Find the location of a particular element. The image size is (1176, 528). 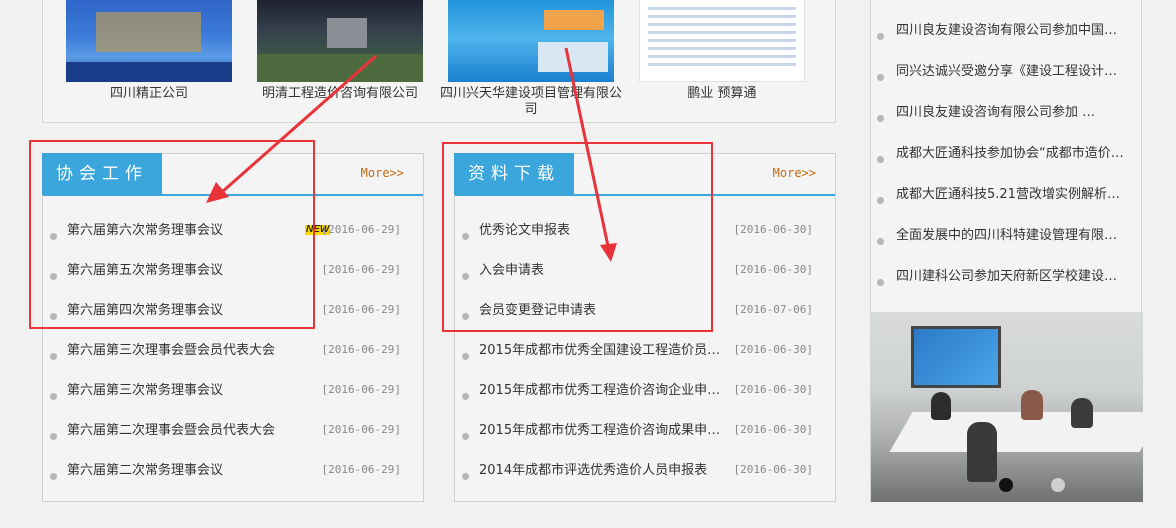

list-item: 2014年成都市评选优秀造价人员申报表 [2016-06-30] is located at coordinates (645, 472).